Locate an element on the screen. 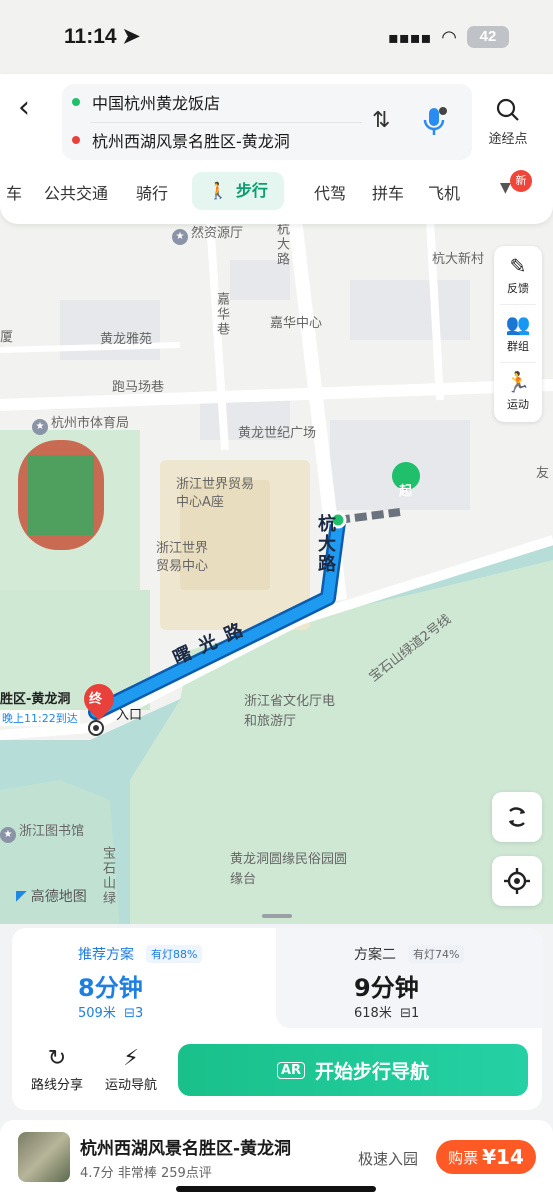  destination-text: 杭州西湖风景名胜区-黄龙洞 is located at coordinates (191, 141).